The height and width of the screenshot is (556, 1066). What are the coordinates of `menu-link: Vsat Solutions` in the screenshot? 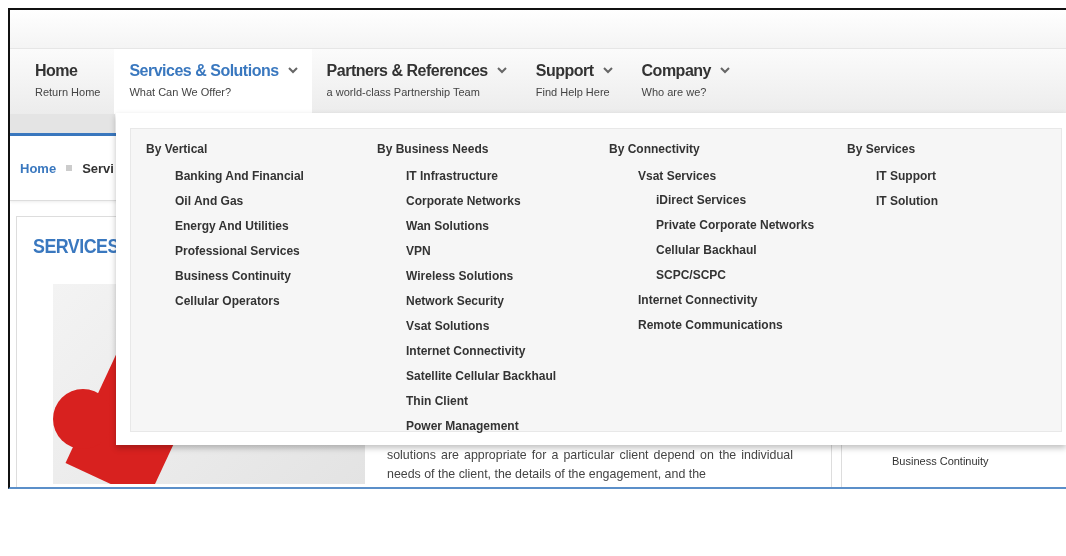 It's located at (448, 326).